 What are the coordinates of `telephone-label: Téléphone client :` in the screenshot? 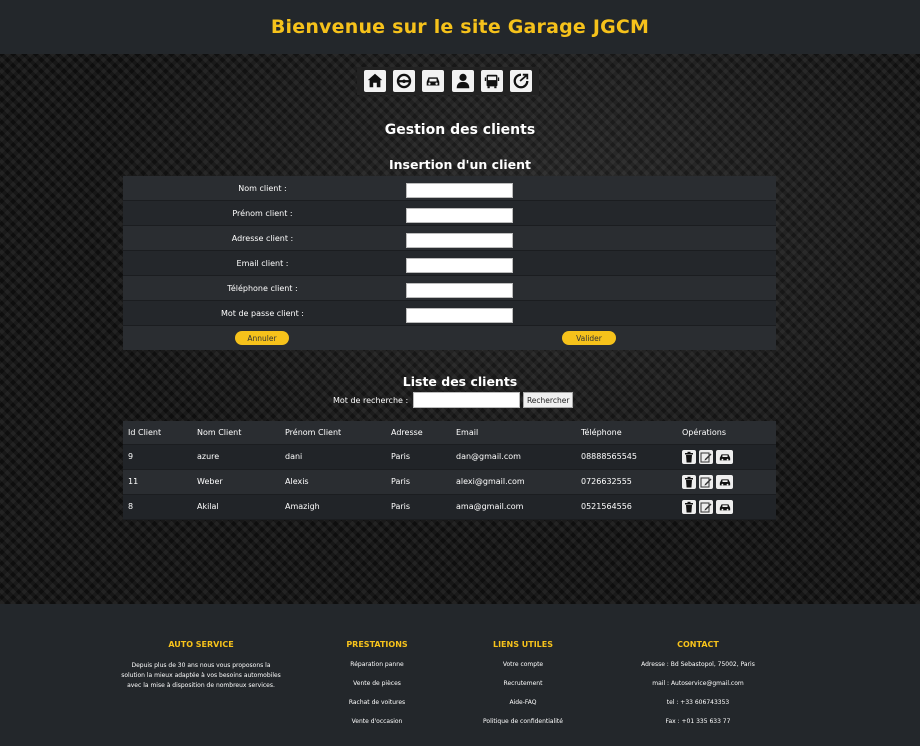 It's located at (262, 288).